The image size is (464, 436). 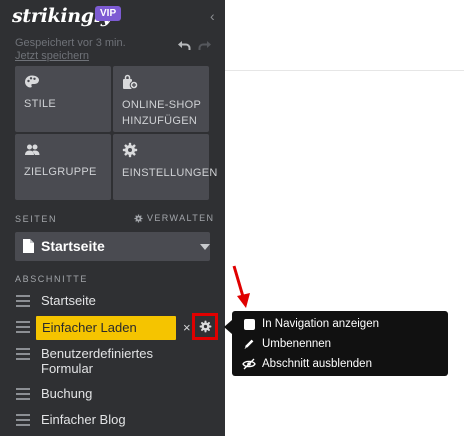 I want to click on section-label: Buchung, so click(x=67, y=393).